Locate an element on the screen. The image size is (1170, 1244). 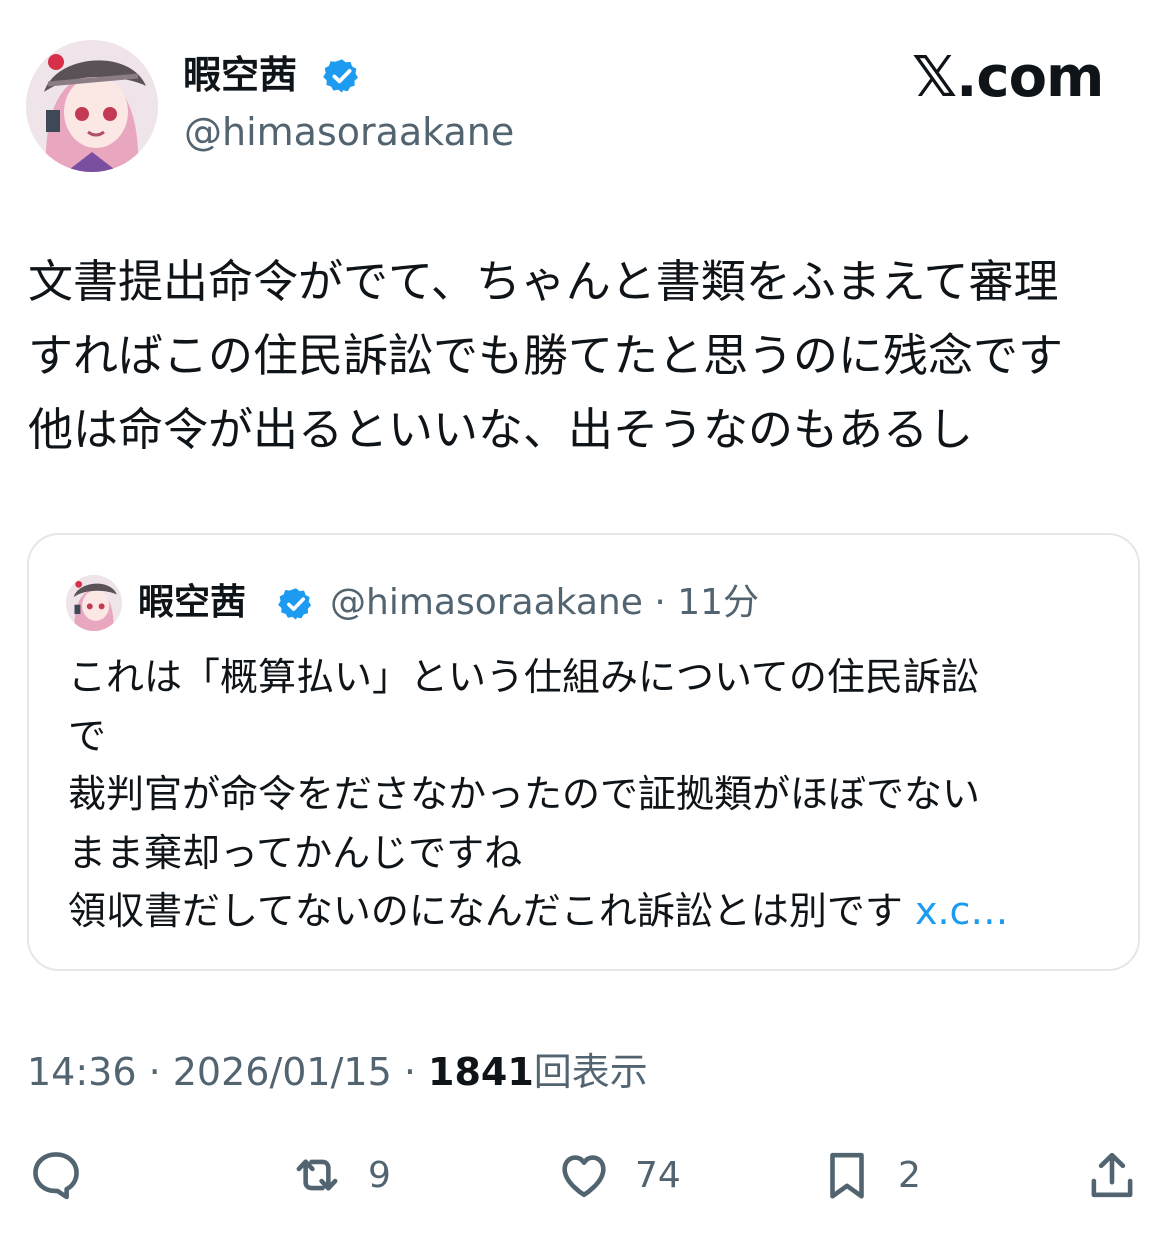
author-avatar is located at coordinates (92, 106).